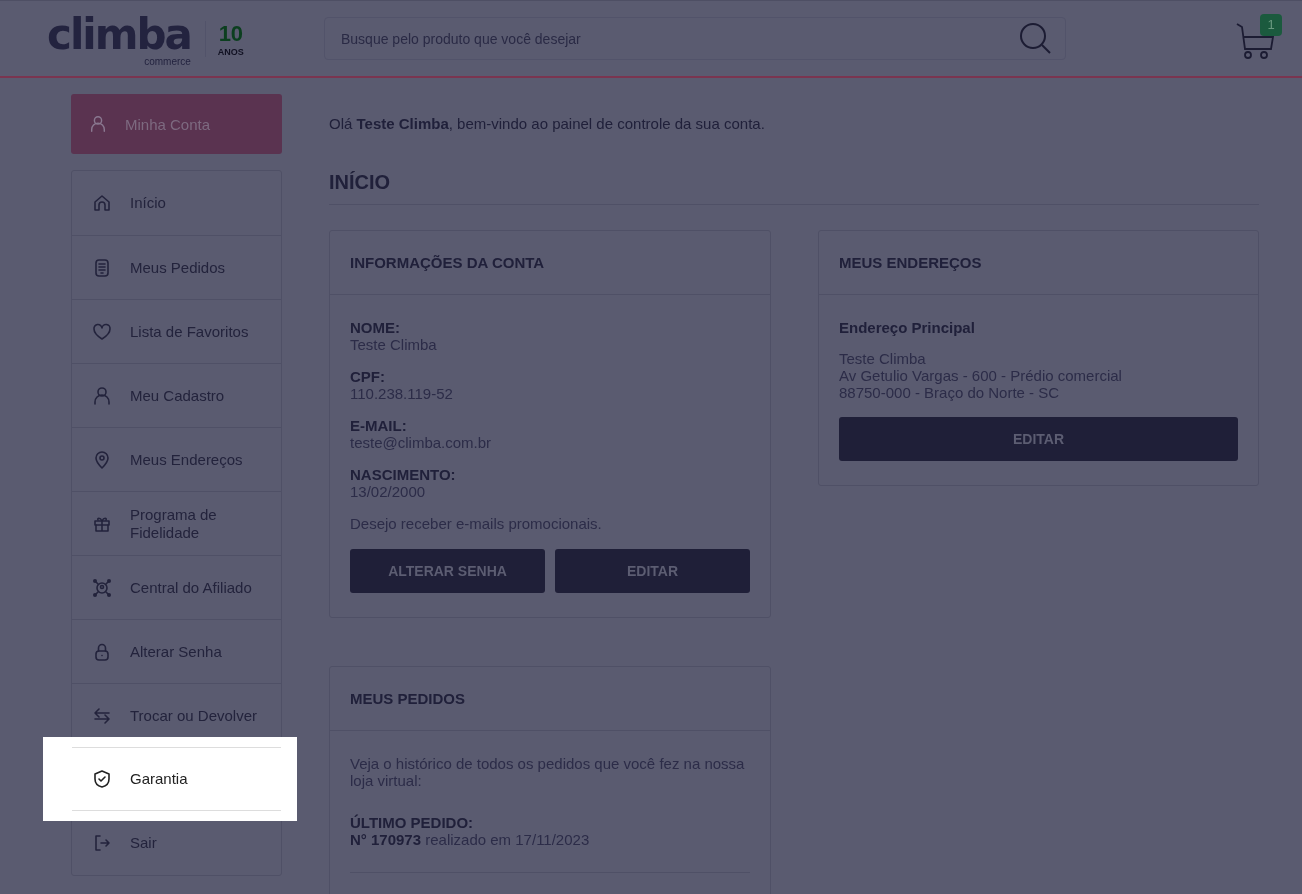  I want to click on home-icon, so click(102, 203).